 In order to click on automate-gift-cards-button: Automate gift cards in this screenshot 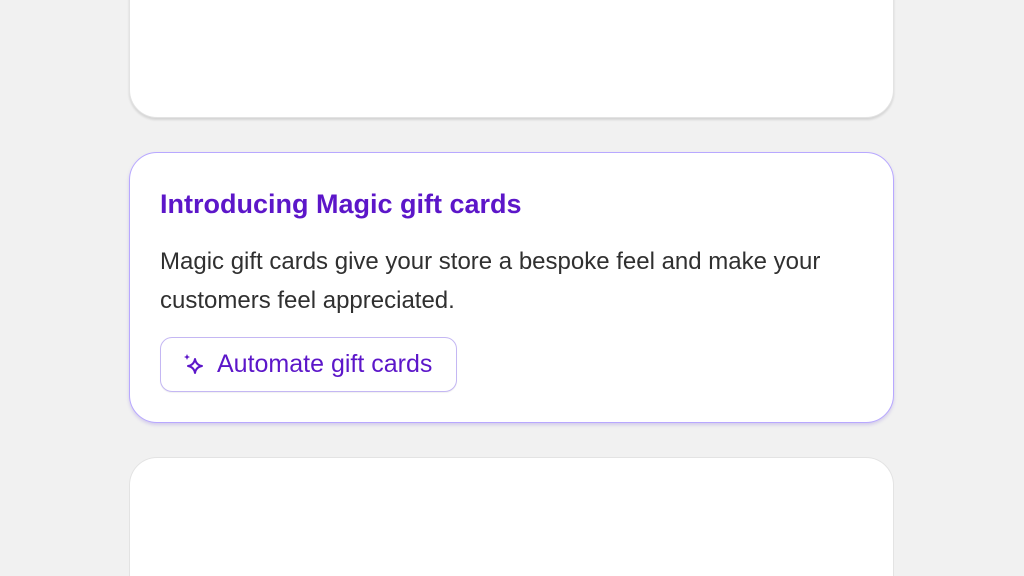, I will do `click(309, 364)`.